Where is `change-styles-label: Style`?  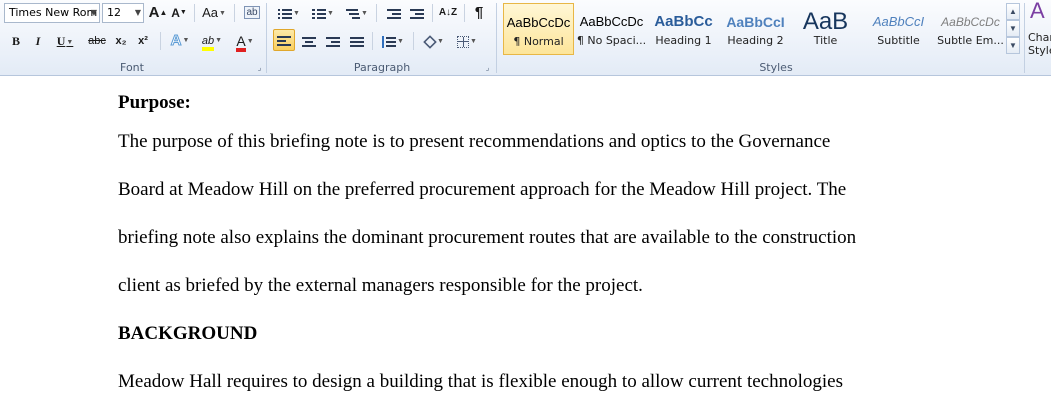 change-styles-label: Style is located at coordinates (1039, 50).